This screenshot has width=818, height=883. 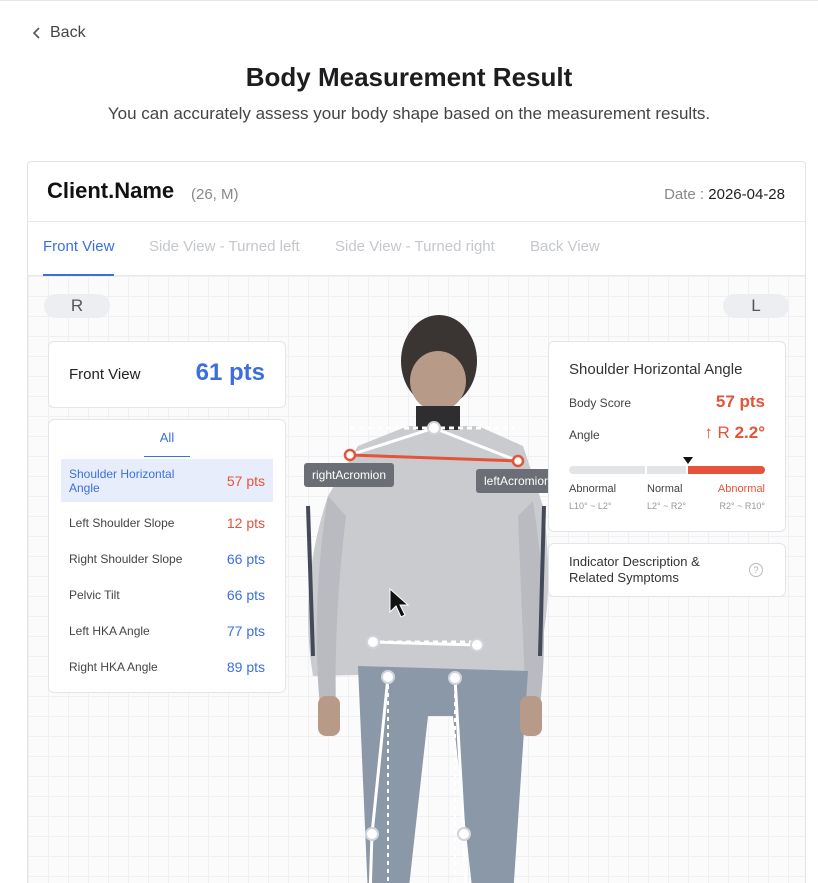 I want to click on right-hip-point, so click(x=373, y=642).